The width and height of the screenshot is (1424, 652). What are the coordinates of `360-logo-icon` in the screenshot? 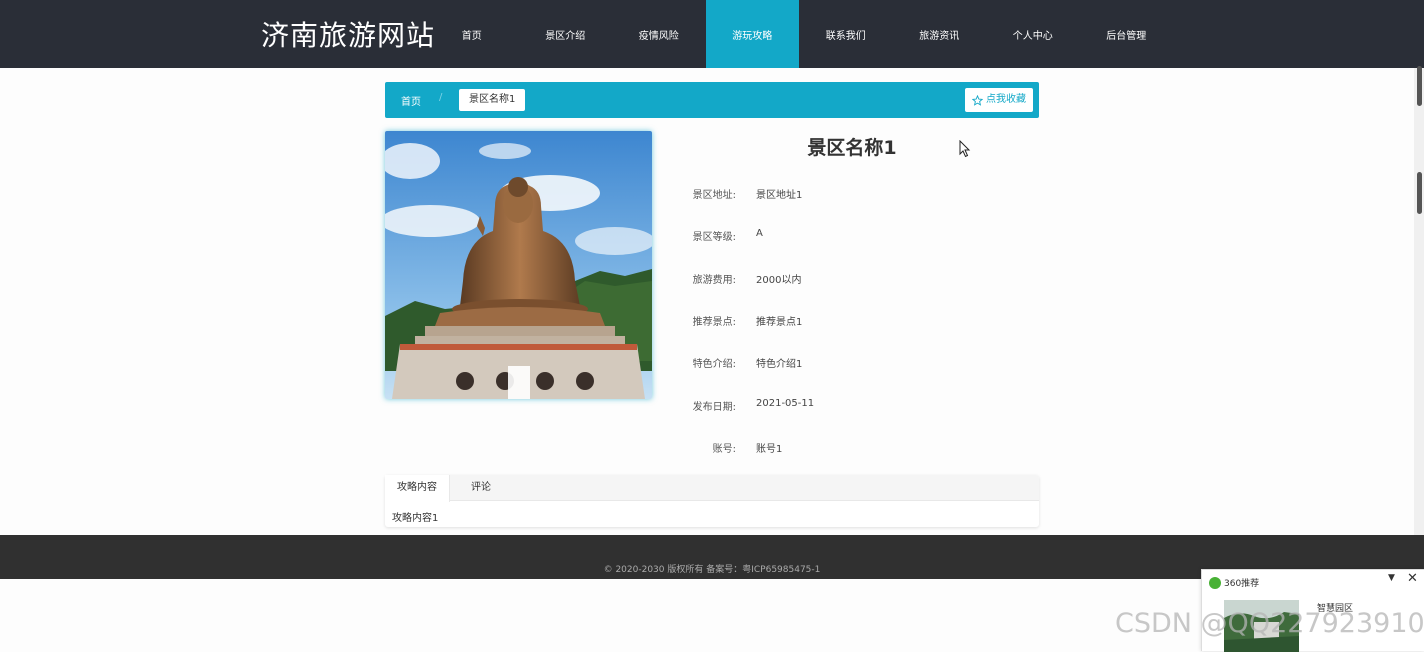 It's located at (1215, 583).